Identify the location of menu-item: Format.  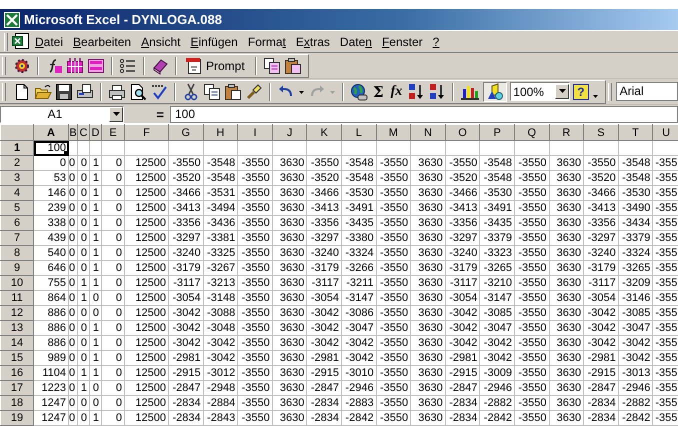
(266, 41).